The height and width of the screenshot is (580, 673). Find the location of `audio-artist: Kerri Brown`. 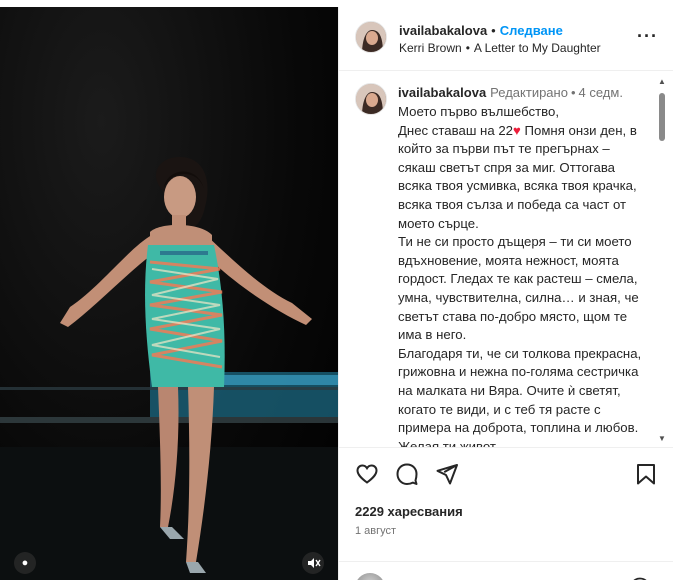

audio-artist: Kerri Brown is located at coordinates (430, 48).